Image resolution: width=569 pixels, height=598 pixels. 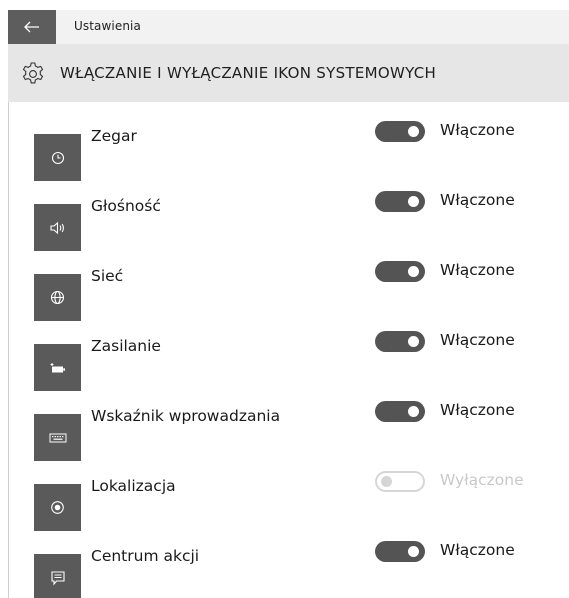 I want to click on setting-row-network: Sieć Włączone, so click(x=288, y=299).